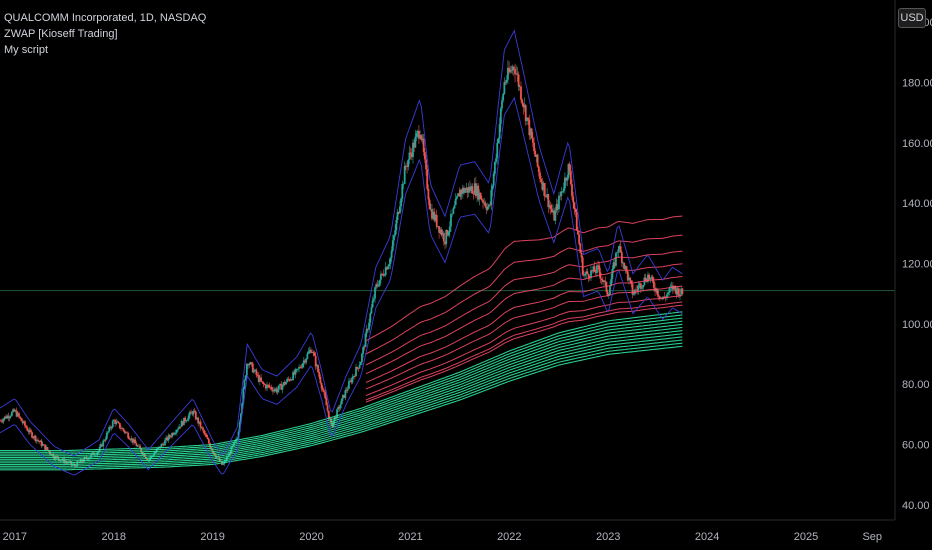 Image resolution: width=932 pixels, height=550 pixels. I want to click on y-tick-label: 140.00, so click(917, 204).